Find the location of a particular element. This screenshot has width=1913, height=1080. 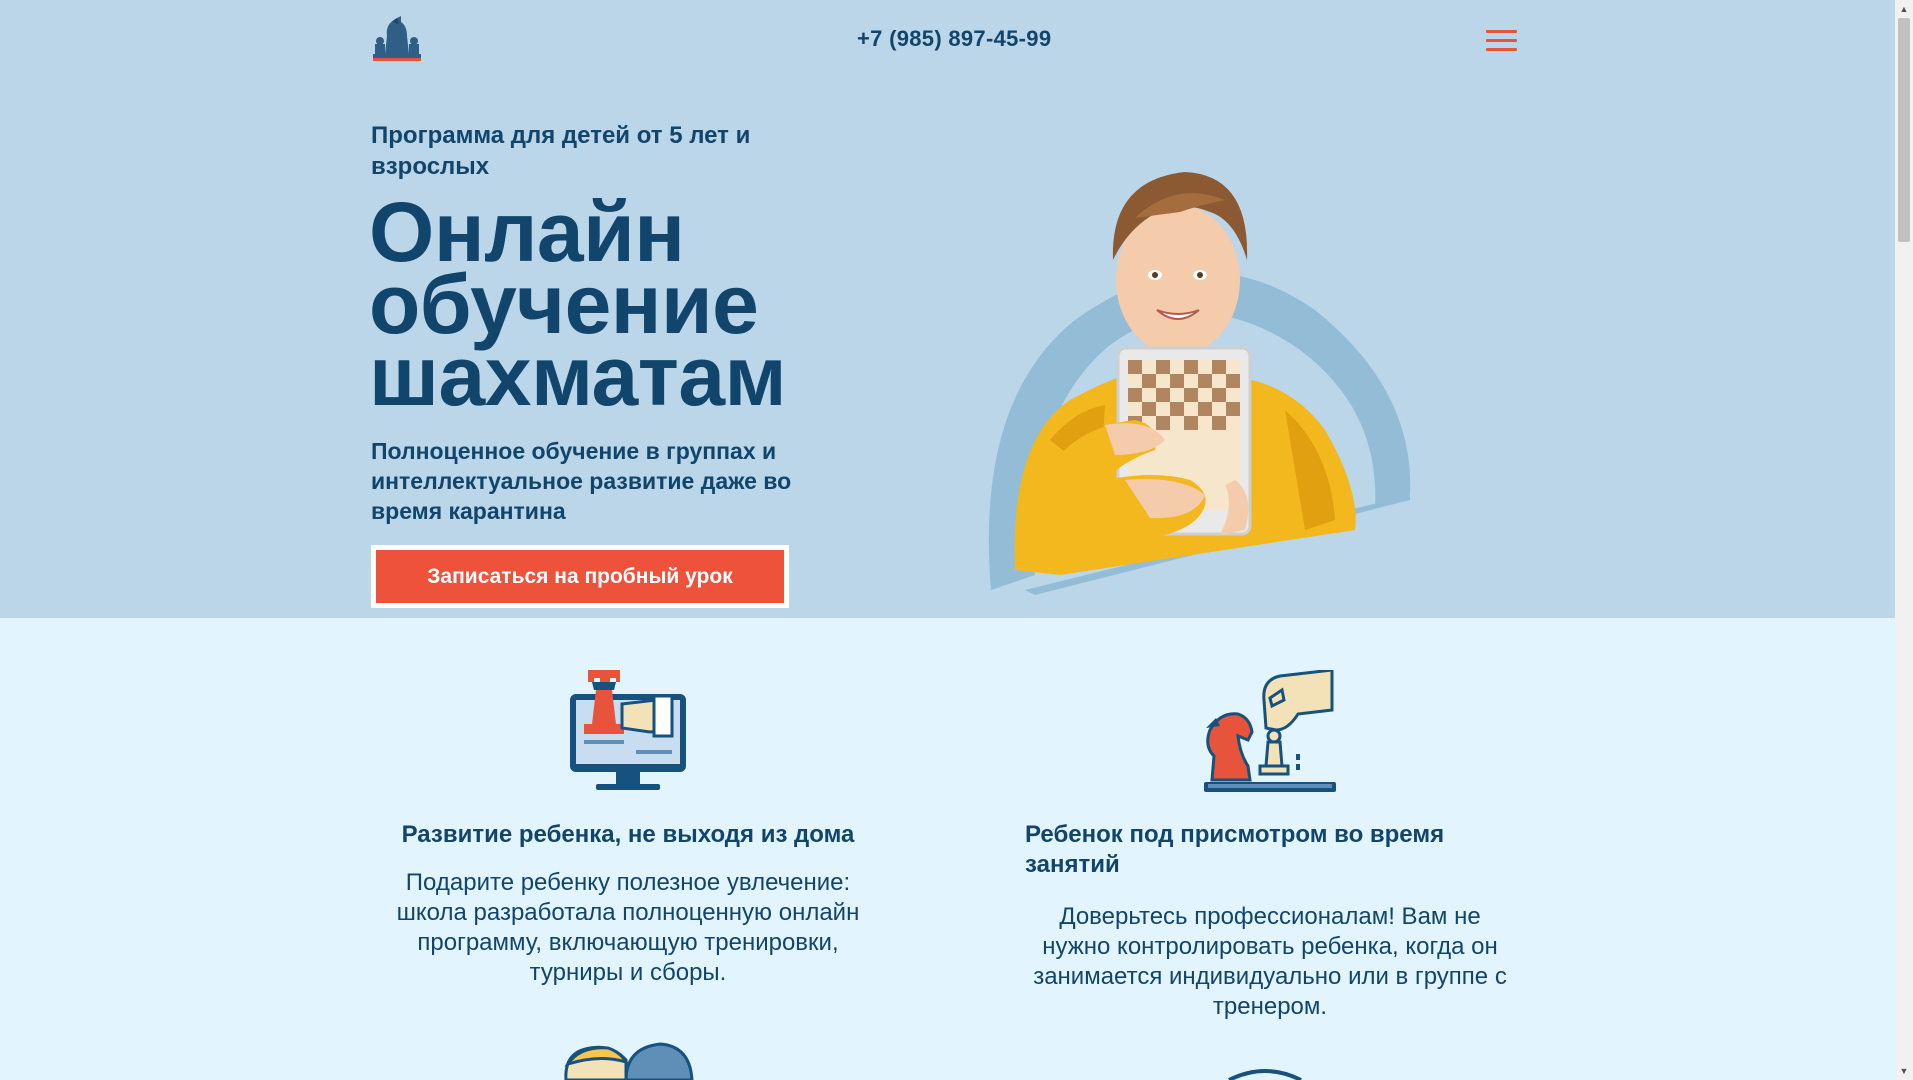

site-header: +7 (985) 897-45-99 is located at coordinates (947, 40).